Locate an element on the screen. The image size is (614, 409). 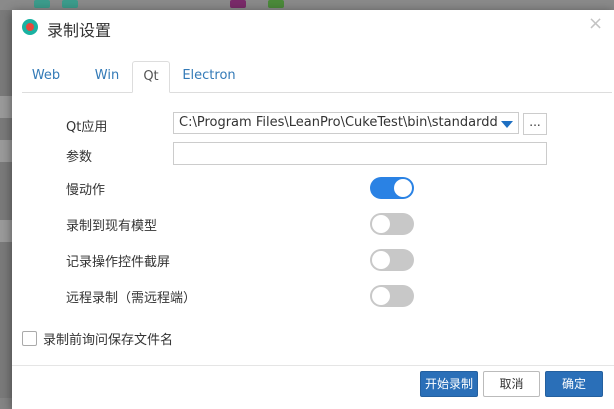
record-to-model-label: 录制到现有模型 is located at coordinates (112, 226).